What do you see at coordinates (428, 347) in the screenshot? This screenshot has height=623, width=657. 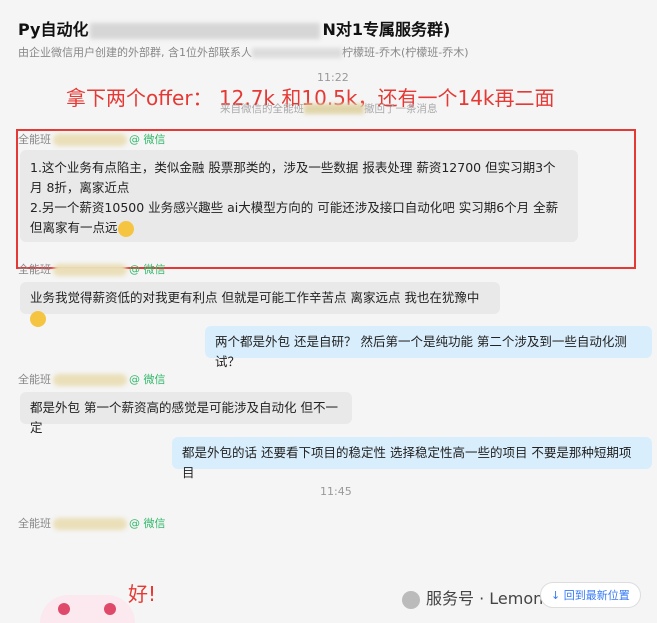 I see `my-message-bubble: 两个都是外包 还是自研？ 然后第一个是纯功能 第二个涉及到一些自动化测试？` at bounding box center [428, 347].